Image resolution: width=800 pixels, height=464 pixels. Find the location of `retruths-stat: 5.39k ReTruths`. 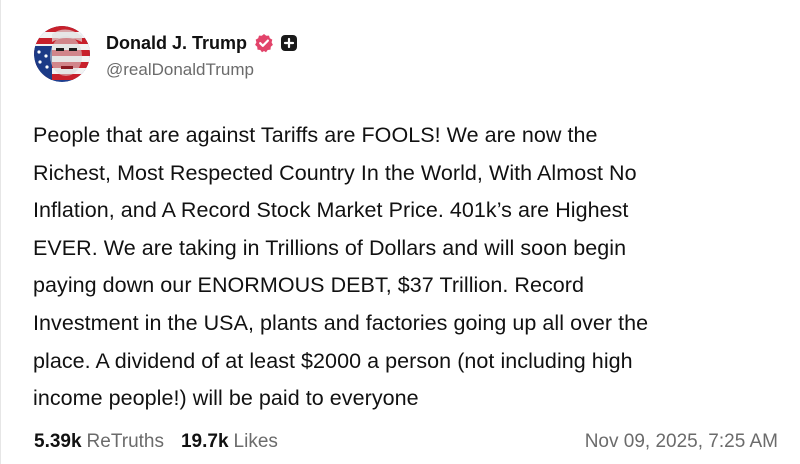

retruths-stat: 5.39k ReTruths is located at coordinates (99, 442).